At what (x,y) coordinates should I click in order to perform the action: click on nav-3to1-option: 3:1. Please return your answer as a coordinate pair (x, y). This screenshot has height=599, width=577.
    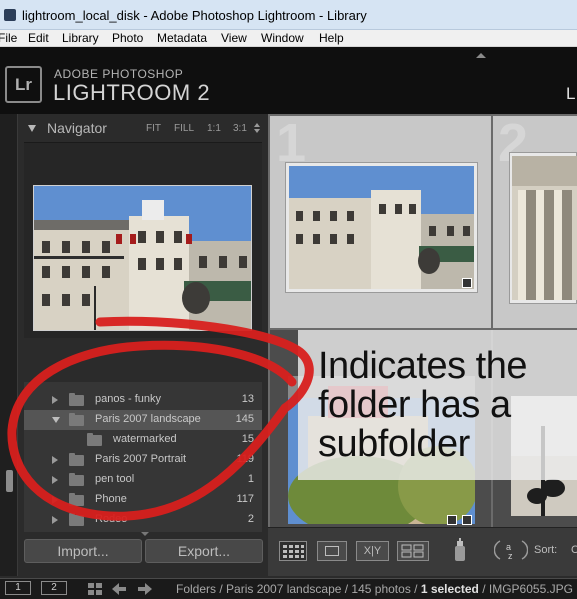
    Looking at the image, I should click on (240, 128).